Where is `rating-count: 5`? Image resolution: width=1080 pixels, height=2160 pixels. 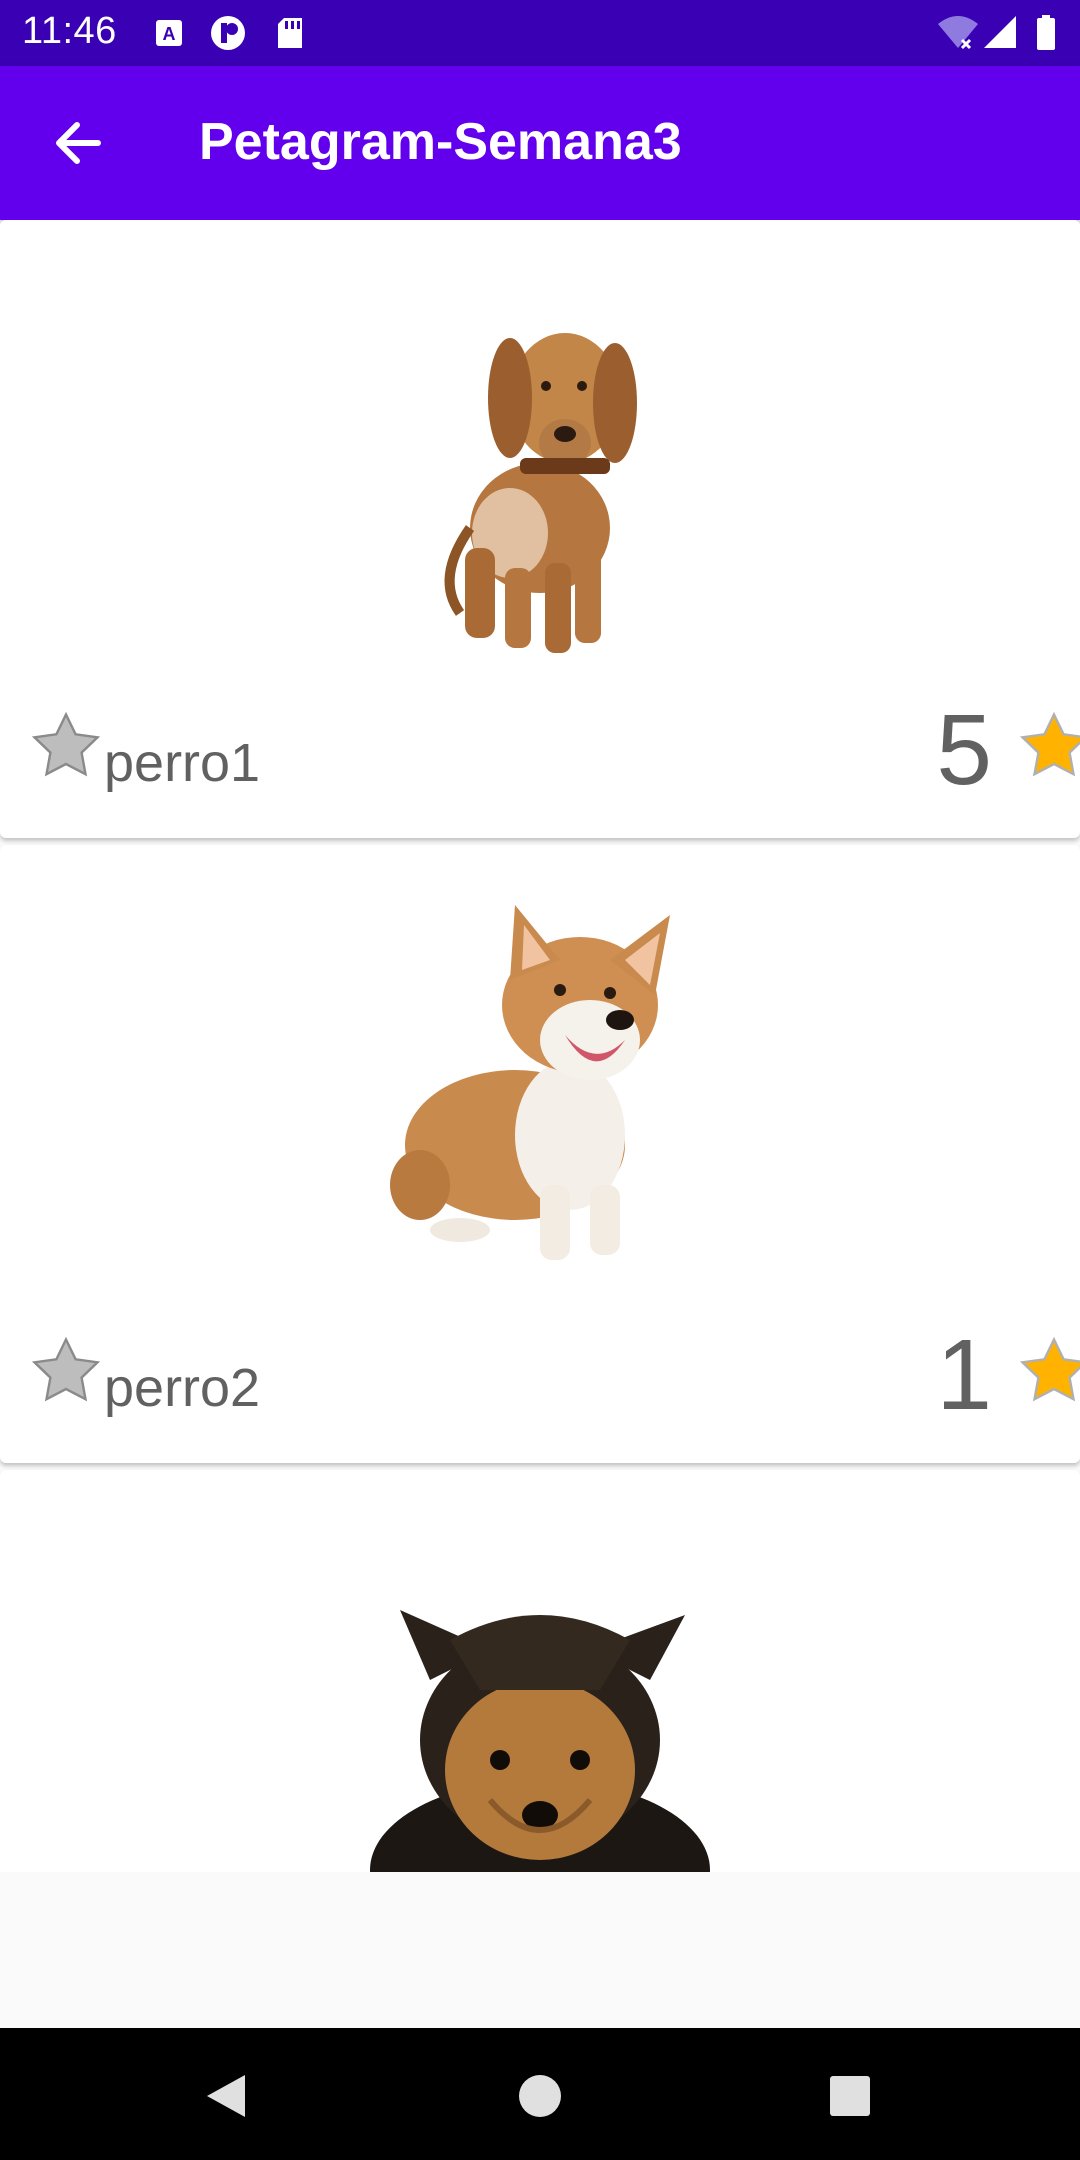
rating-count: 5 is located at coordinates (964, 750).